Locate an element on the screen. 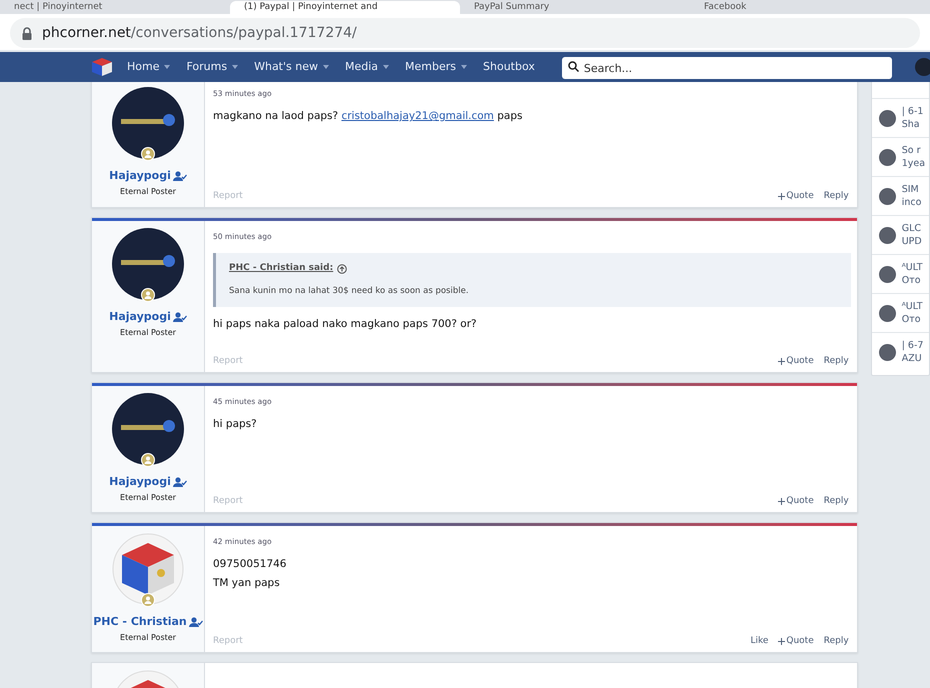  lock-icon is located at coordinates (27, 33).